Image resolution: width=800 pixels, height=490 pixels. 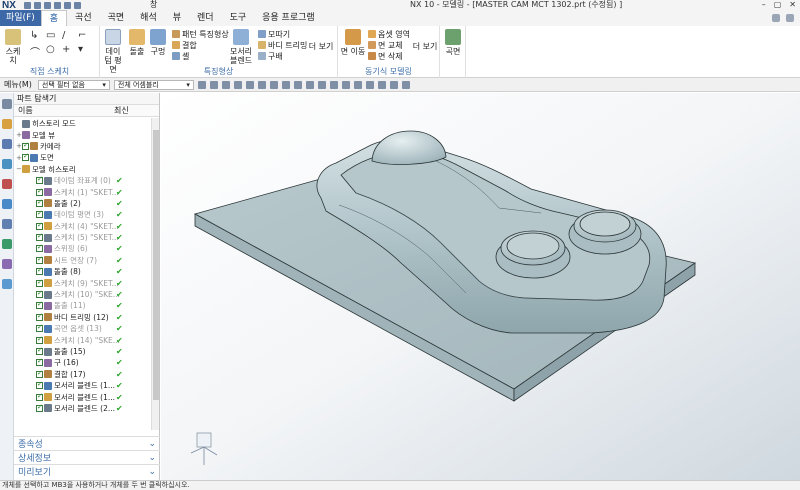 I want to click on draft-button: 구배, so click(x=270, y=56).